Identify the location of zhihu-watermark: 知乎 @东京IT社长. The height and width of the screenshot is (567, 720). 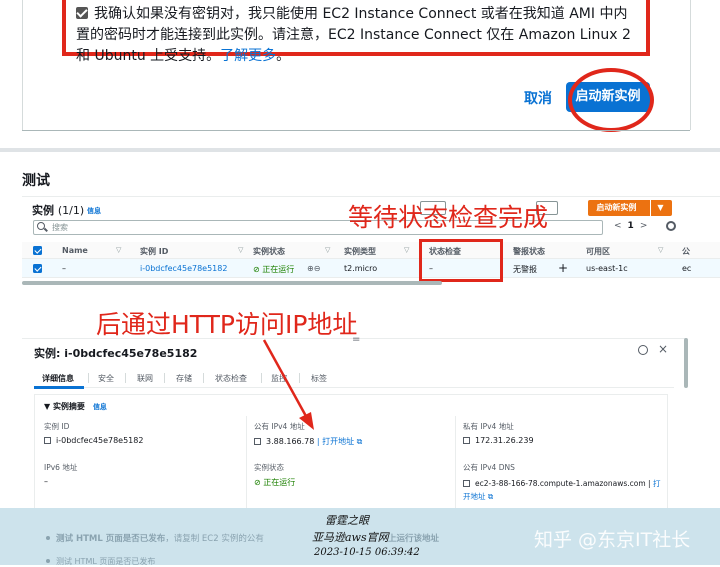
(612, 540).